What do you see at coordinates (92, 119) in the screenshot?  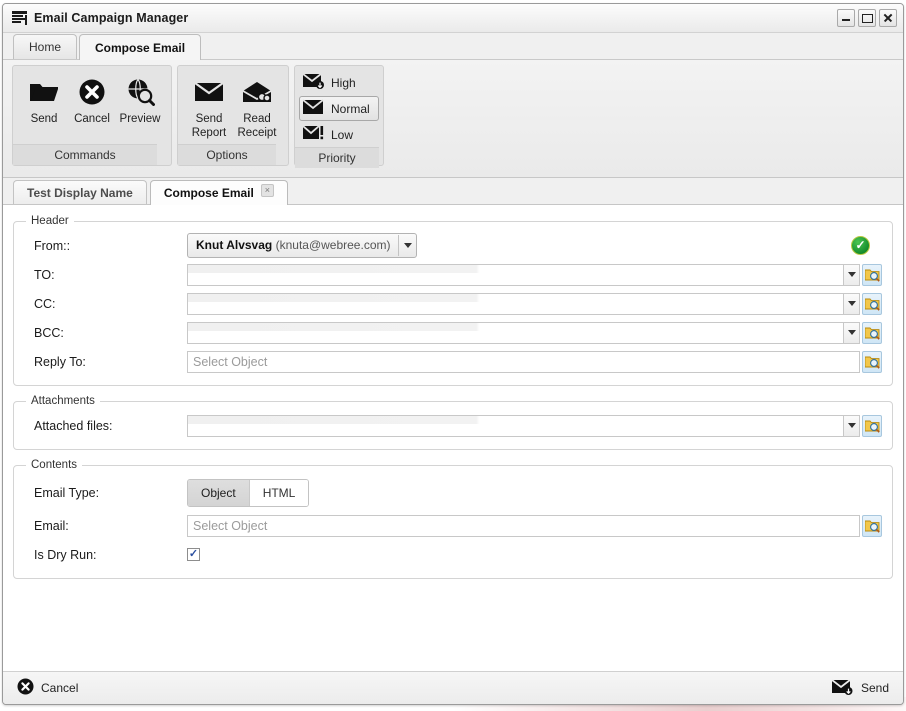 I see `ribbon-button-cancel-label: Cancel` at bounding box center [92, 119].